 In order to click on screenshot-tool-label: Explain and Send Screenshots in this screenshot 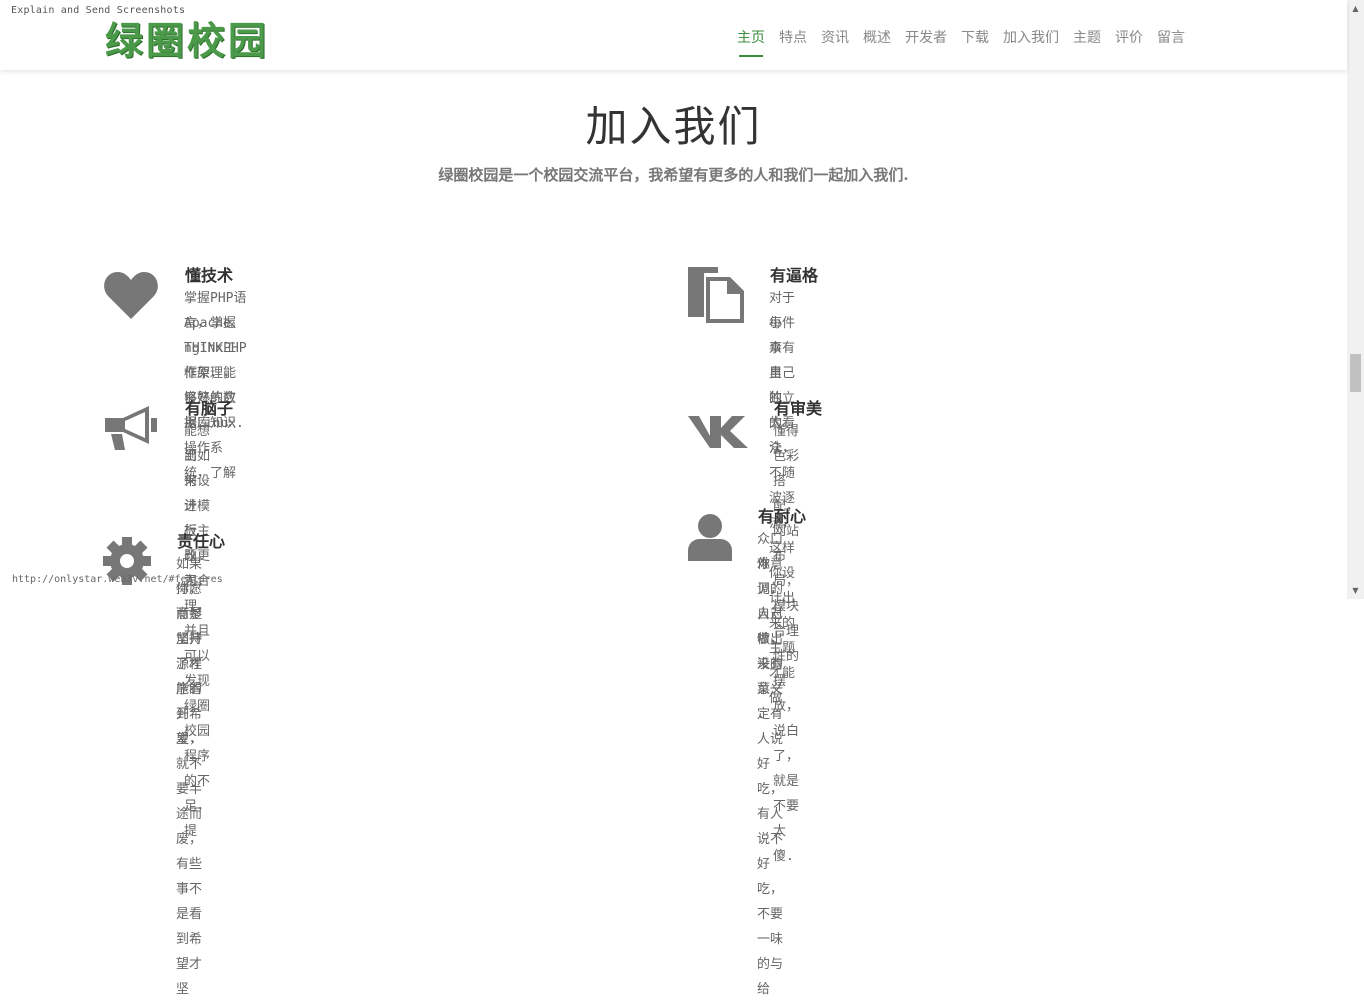, I will do `click(98, 10)`.